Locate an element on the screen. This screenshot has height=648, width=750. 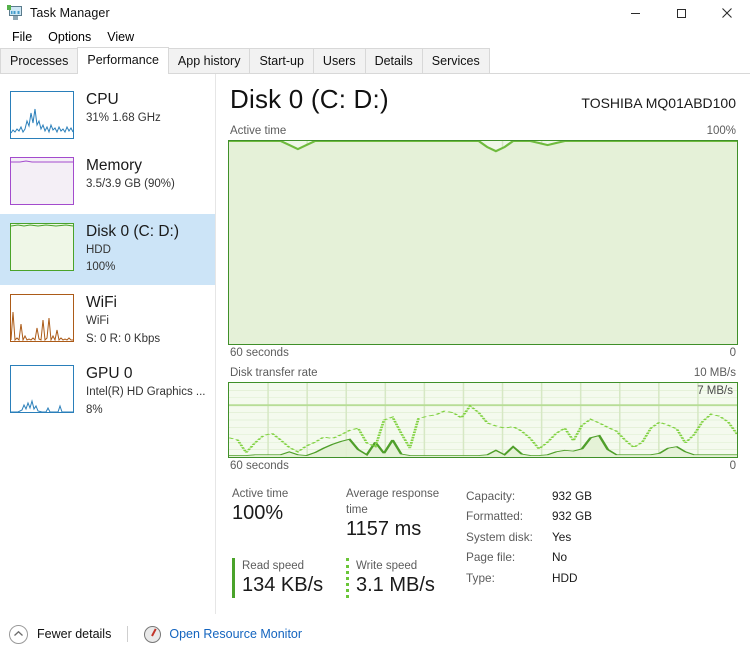
info-key-type: Type: is located at coordinates (480, 577).